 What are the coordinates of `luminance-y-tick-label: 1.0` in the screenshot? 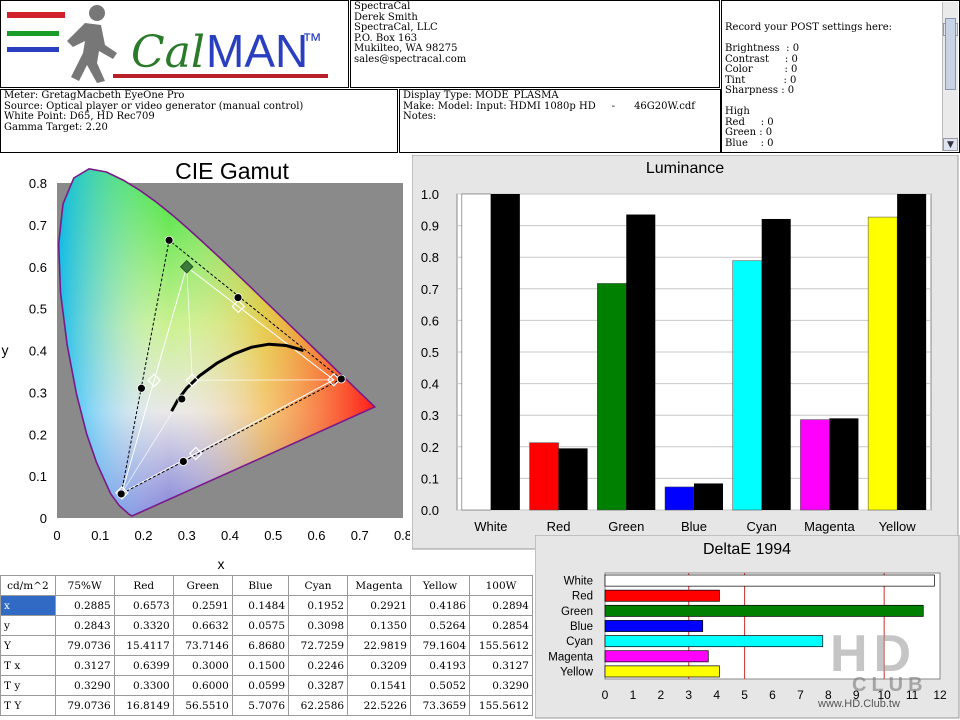 It's located at (430, 194).